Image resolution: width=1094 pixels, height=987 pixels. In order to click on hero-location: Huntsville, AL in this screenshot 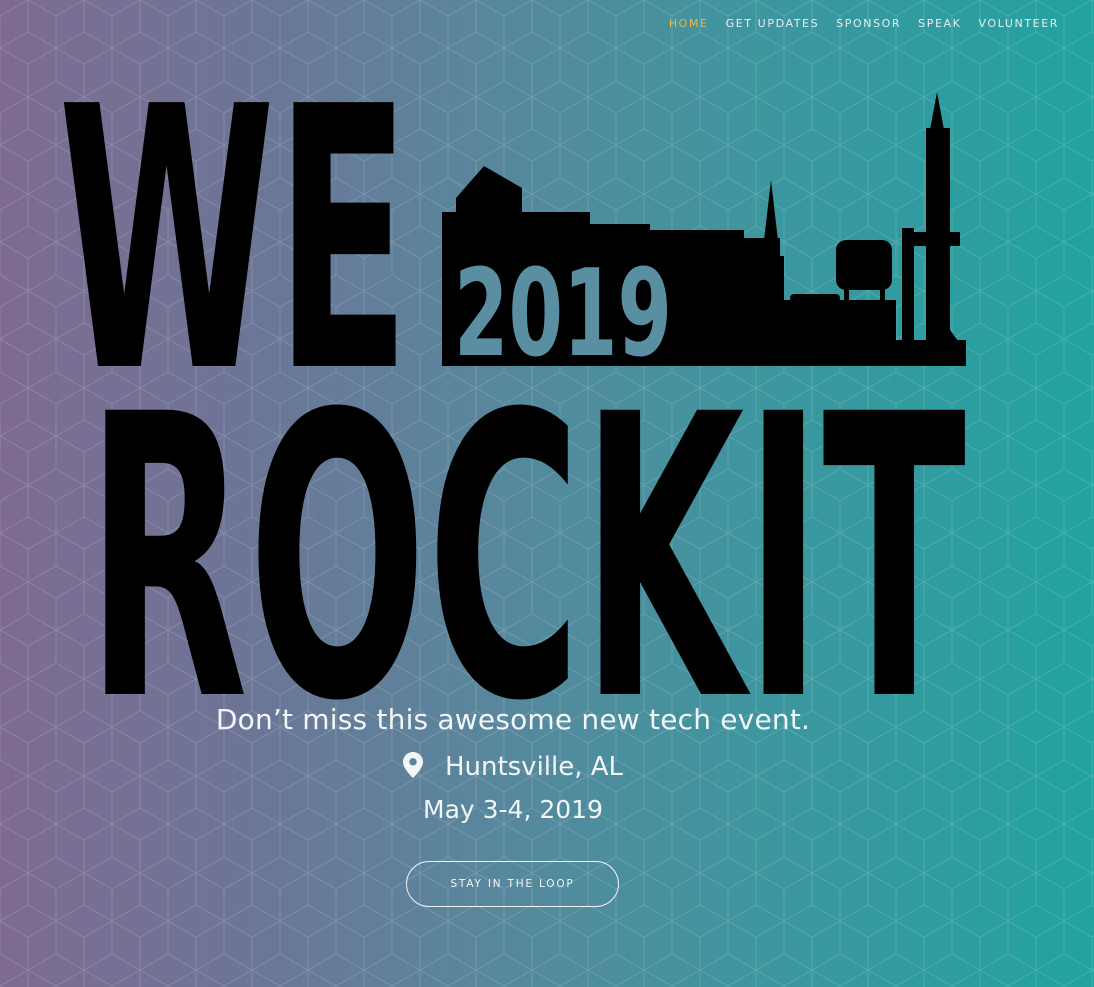, I will do `click(513, 767)`.